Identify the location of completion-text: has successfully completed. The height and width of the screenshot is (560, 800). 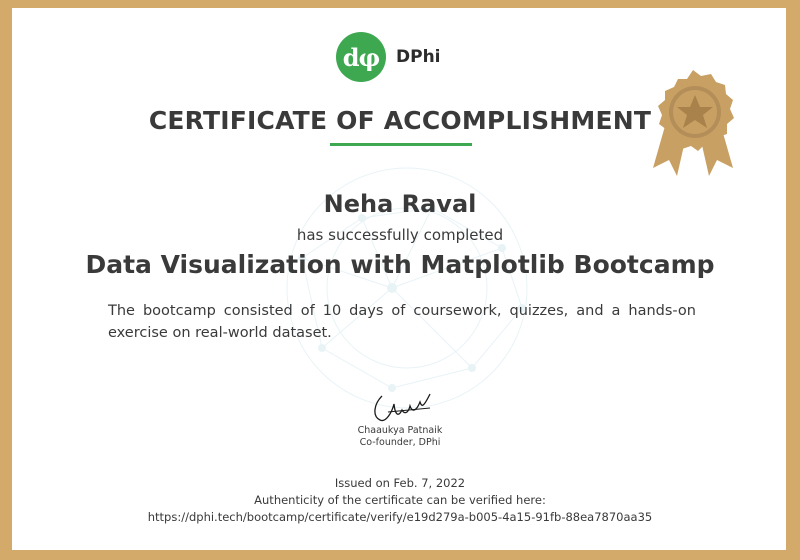
(400, 235).